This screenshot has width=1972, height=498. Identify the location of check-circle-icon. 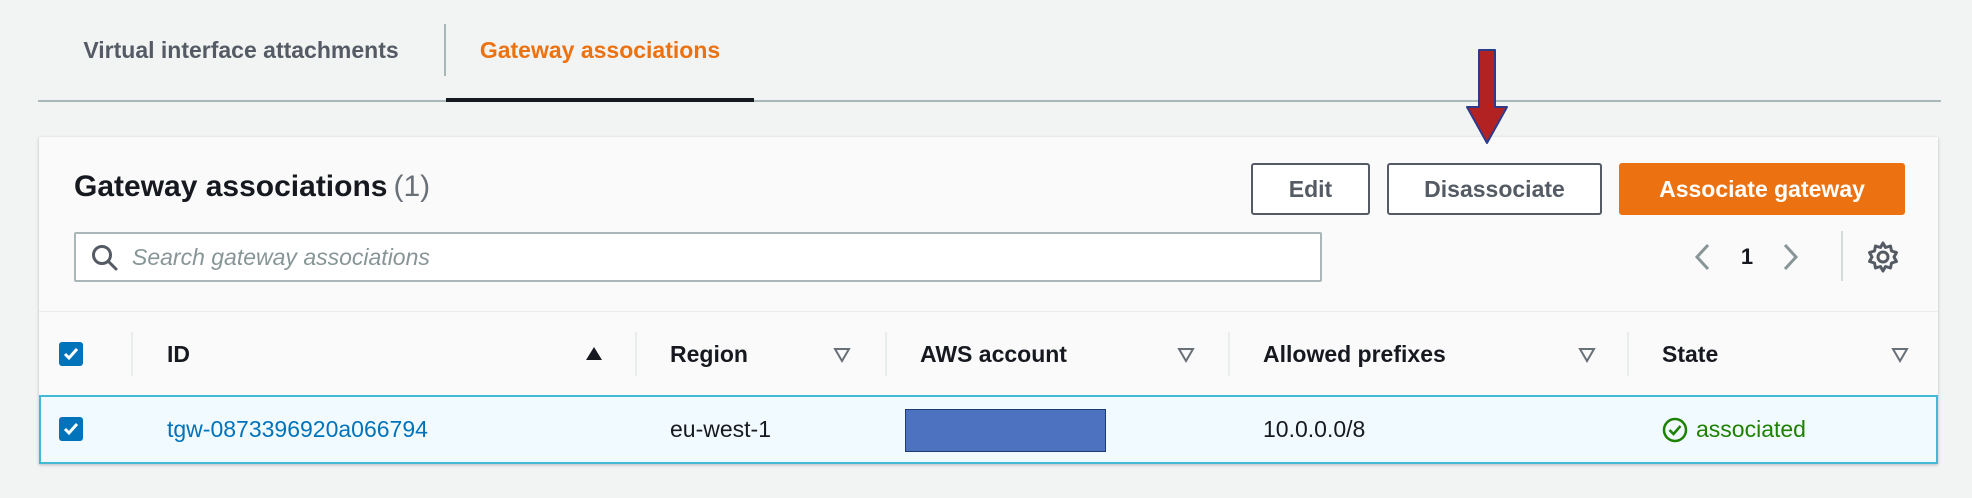
(1675, 430).